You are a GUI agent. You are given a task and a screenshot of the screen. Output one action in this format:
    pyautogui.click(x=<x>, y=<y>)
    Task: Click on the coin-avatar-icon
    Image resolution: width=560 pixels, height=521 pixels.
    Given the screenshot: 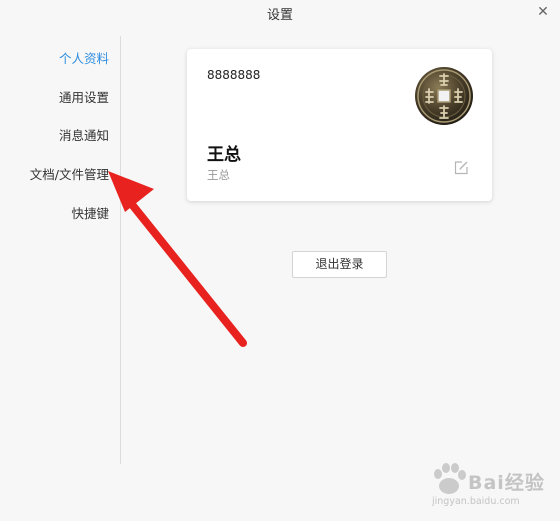 What is the action you would take?
    pyautogui.click(x=444, y=96)
    